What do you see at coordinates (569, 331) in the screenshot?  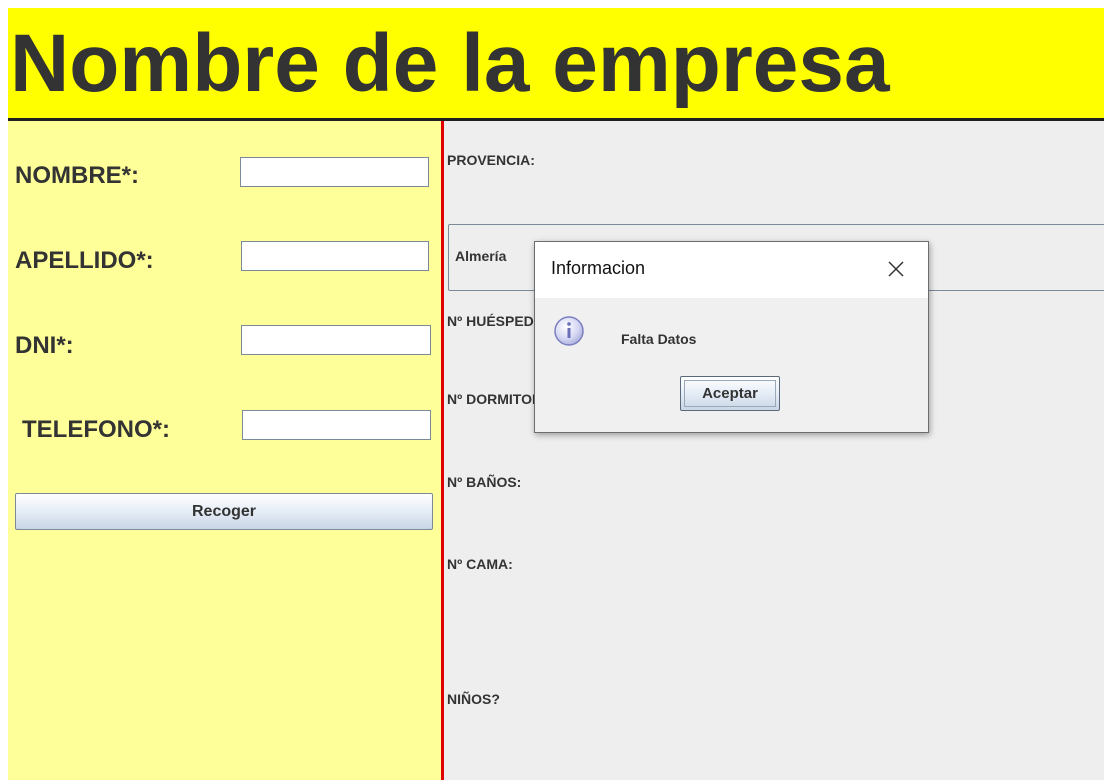 I see `info-icon` at bounding box center [569, 331].